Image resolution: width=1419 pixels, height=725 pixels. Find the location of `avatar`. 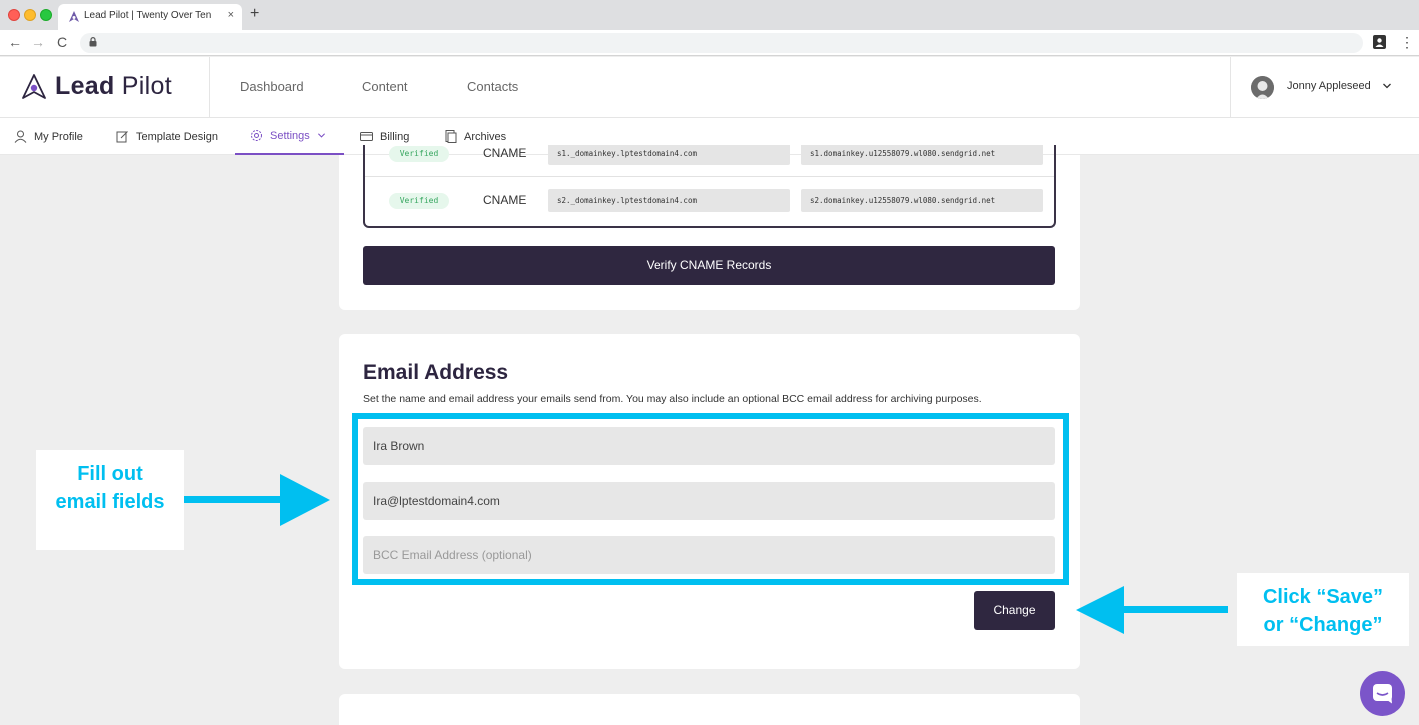

avatar is located at coordinates (1262, 87).